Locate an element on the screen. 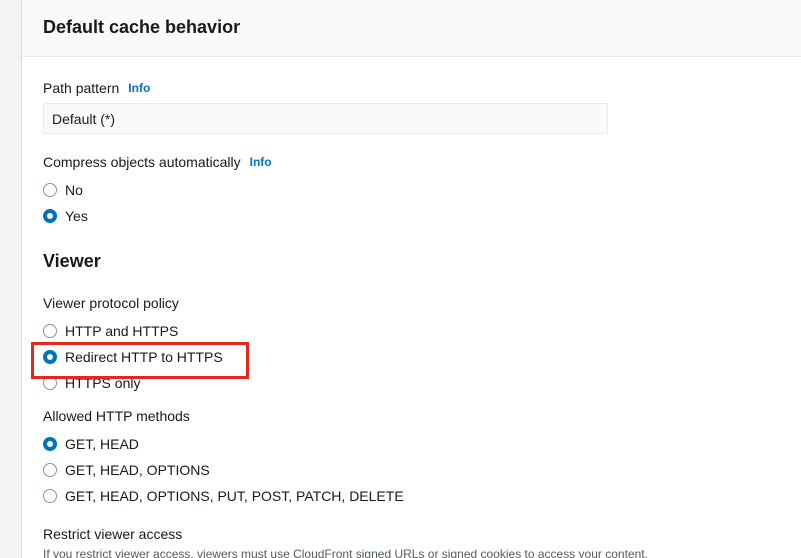  compress-label-row: Compress objects automatically Info is located at coordinates (422, 162).